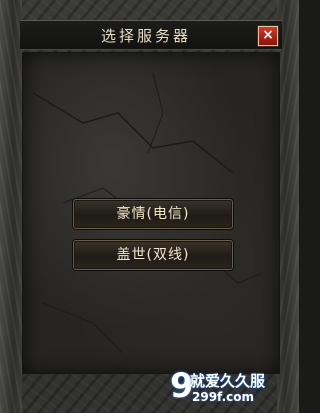 The height and width of the screenshot is (413, 320). I want to click on server-button-haoqing: 豪情(电信), so click(153, 214).